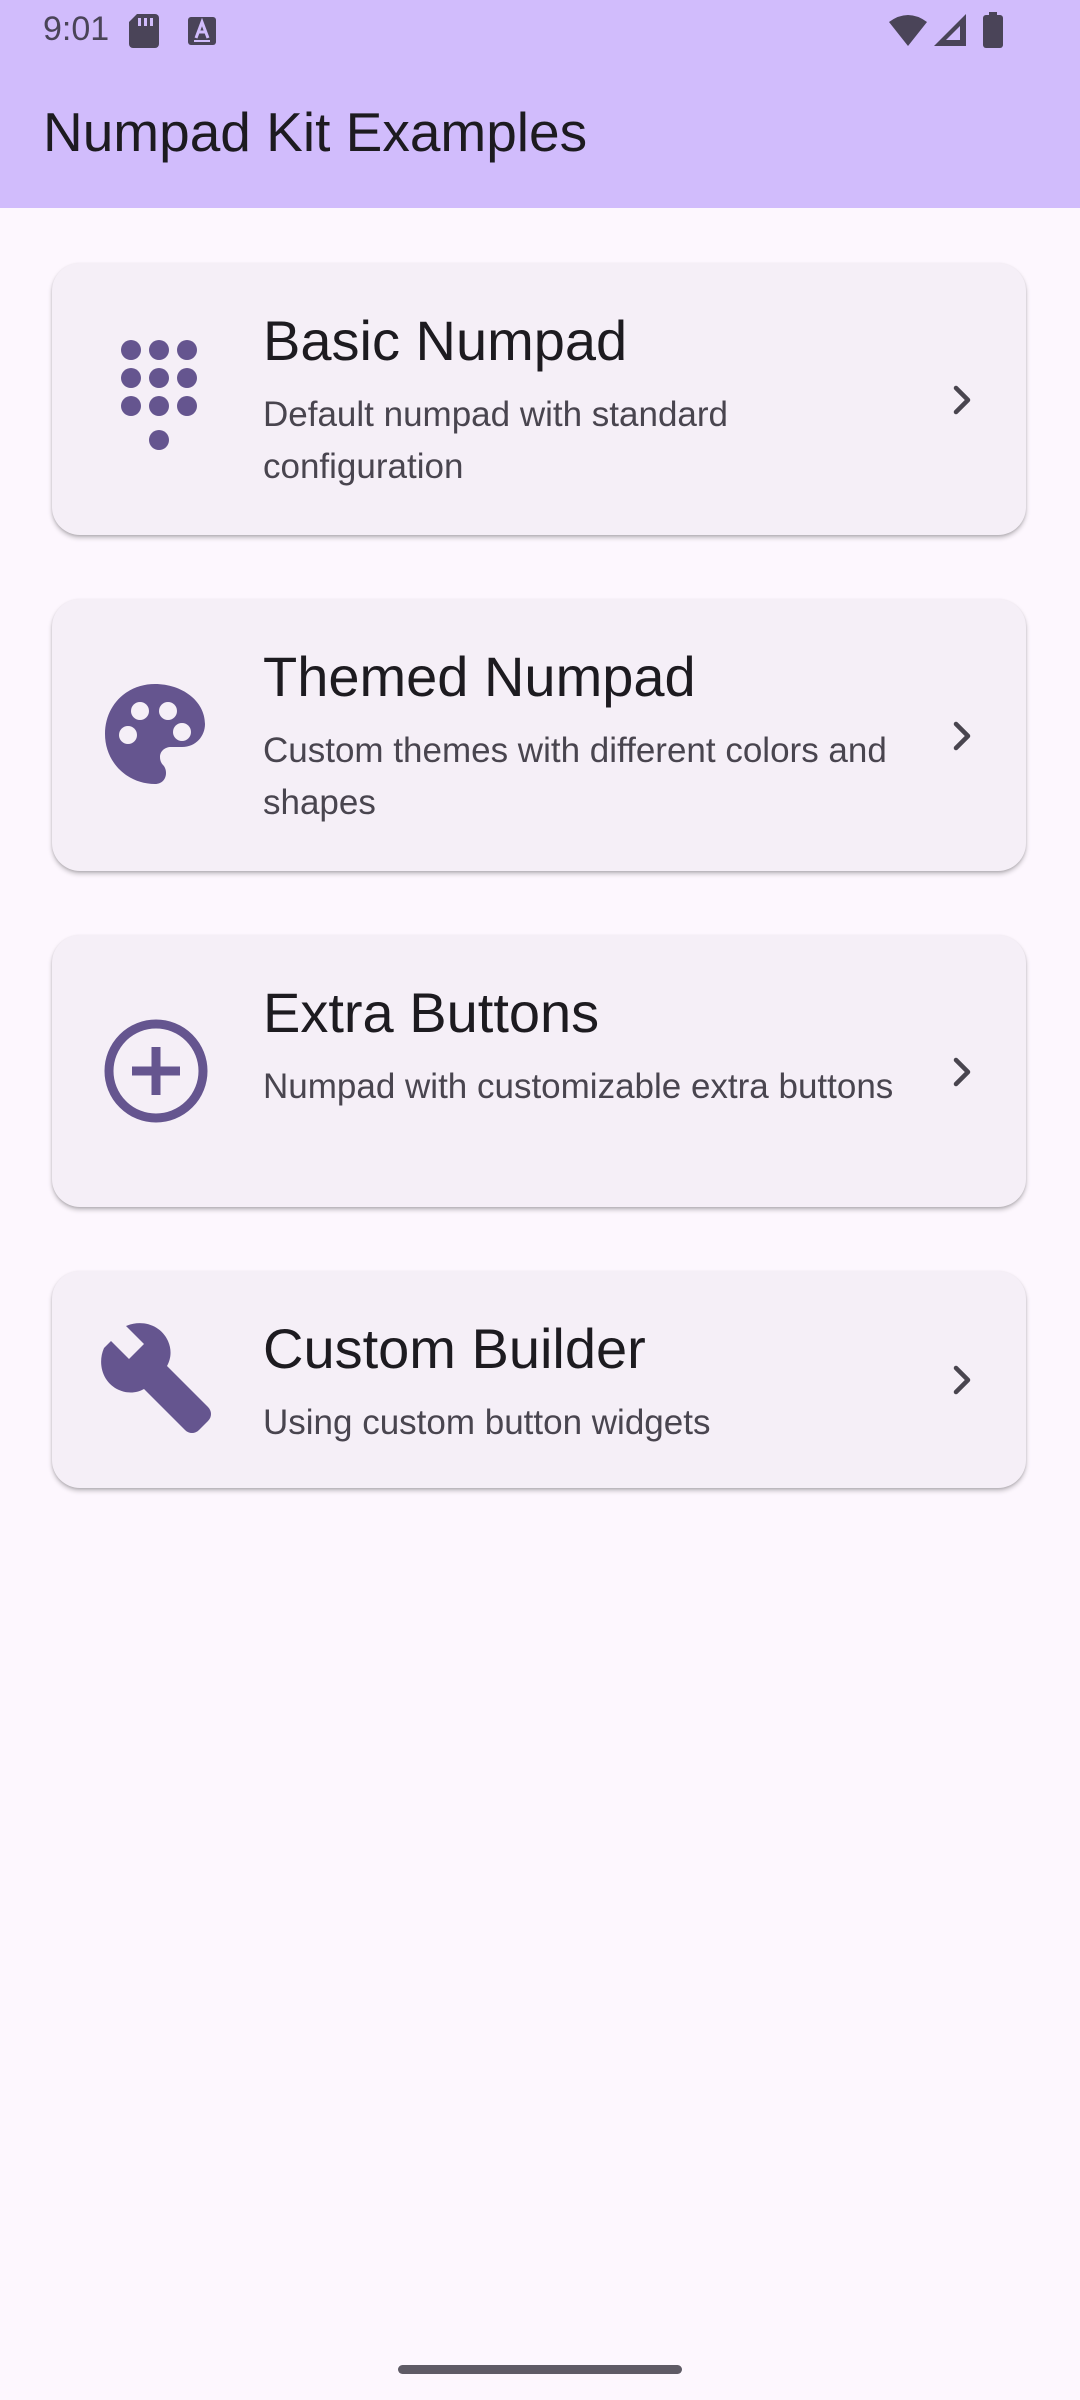 The height and width of the screenshot is (2400, 1080). Describe the element at coordinates (950, 30) in the screenshot. I see `signal-icon` at that location.